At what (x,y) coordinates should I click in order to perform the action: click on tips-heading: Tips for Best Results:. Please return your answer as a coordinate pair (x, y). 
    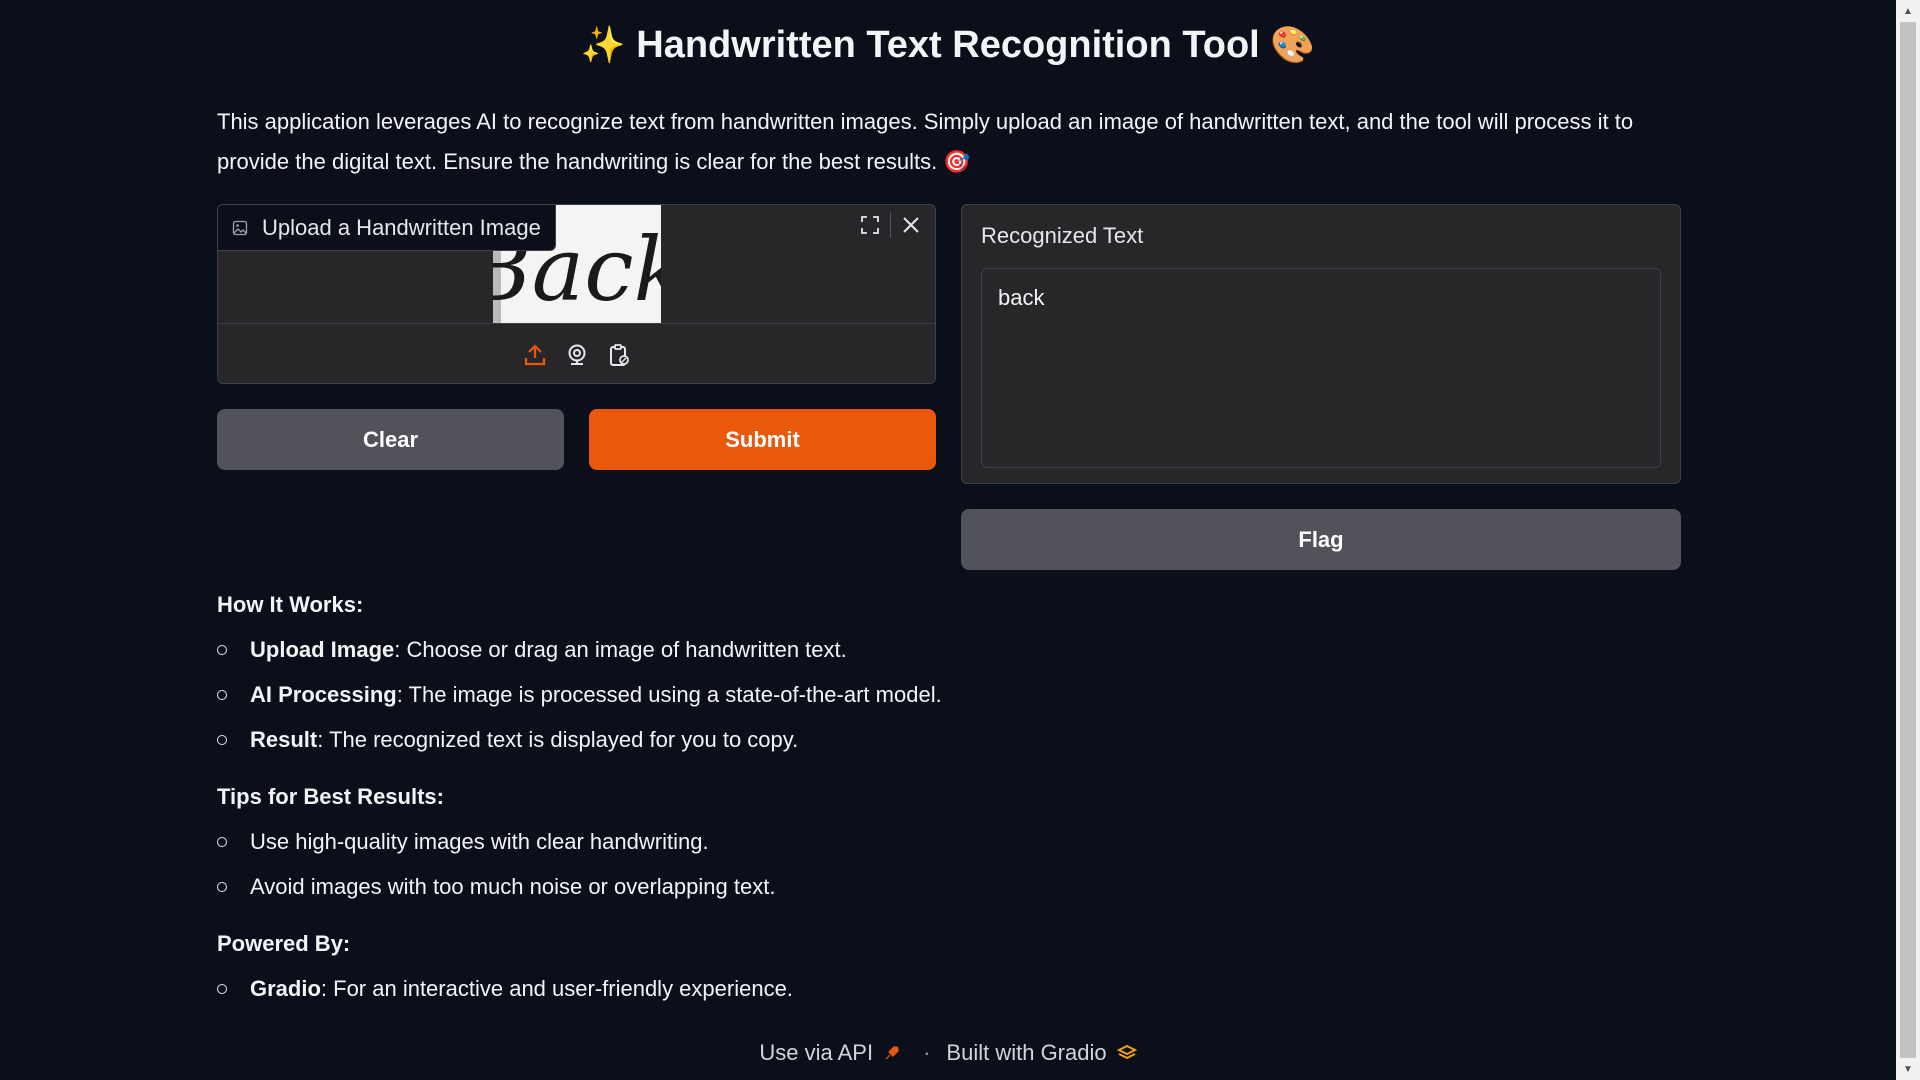
    Looking at the image, I should click on (330, 796).